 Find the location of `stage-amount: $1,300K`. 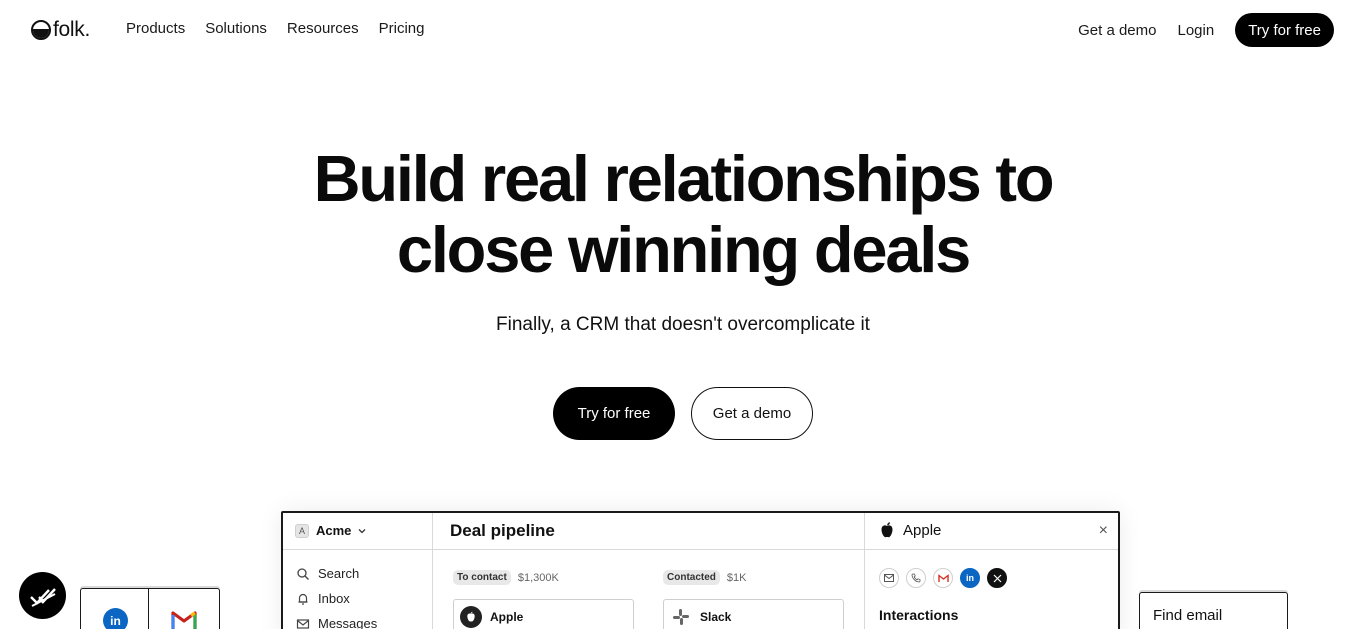

stage-amount: $1,300K is located at coordinates (538, 577).